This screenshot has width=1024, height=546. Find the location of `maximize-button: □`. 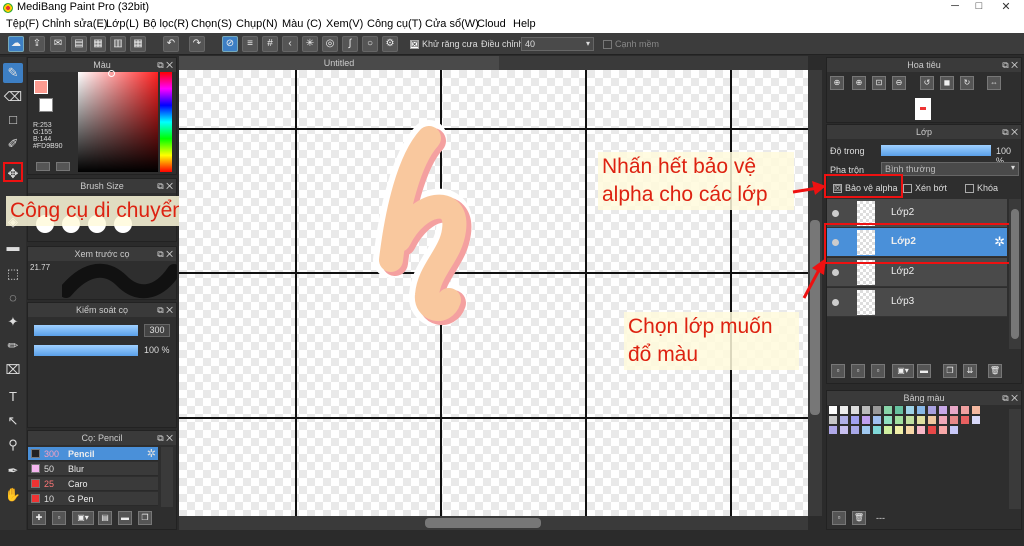

maximize-button: □ is located at coordinates (979, 7).